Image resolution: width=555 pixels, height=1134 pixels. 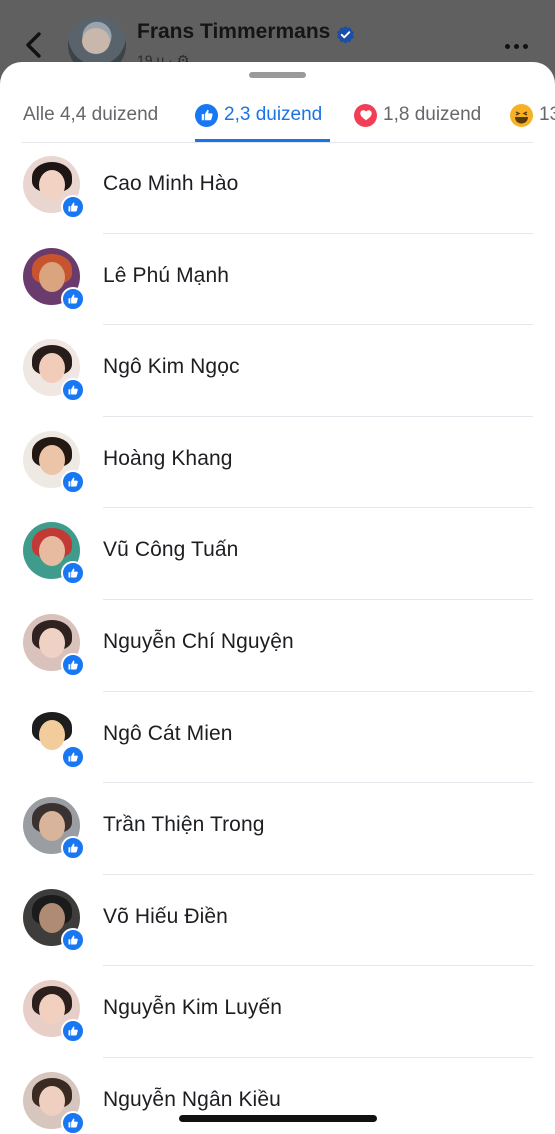 I want to click on tab-haha: 13, so click(x=532, y=115).